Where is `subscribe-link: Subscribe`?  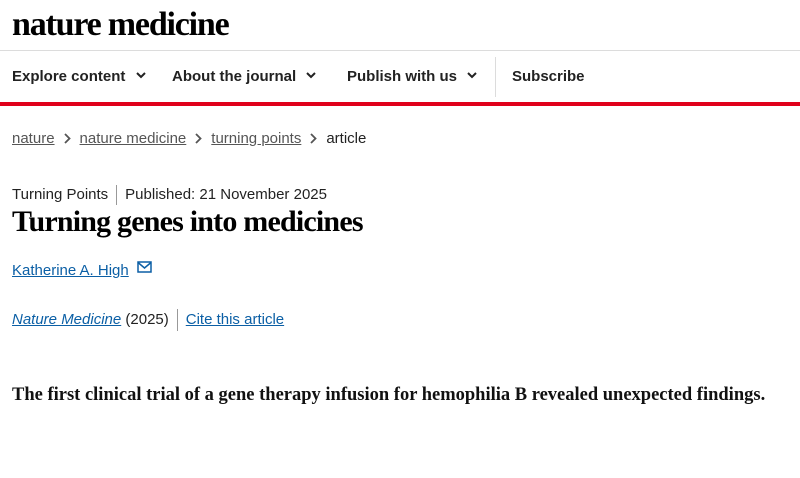
subscribe-link: Subscribe is located at coordinates (548, 76).